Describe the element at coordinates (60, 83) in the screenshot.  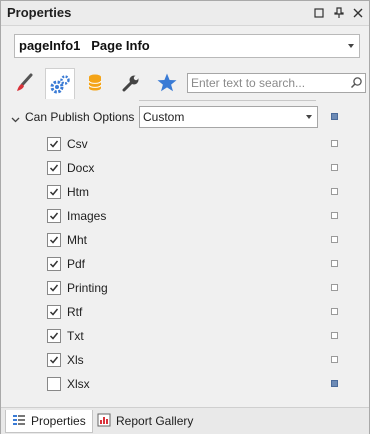
I see `gears-icon` at that location.